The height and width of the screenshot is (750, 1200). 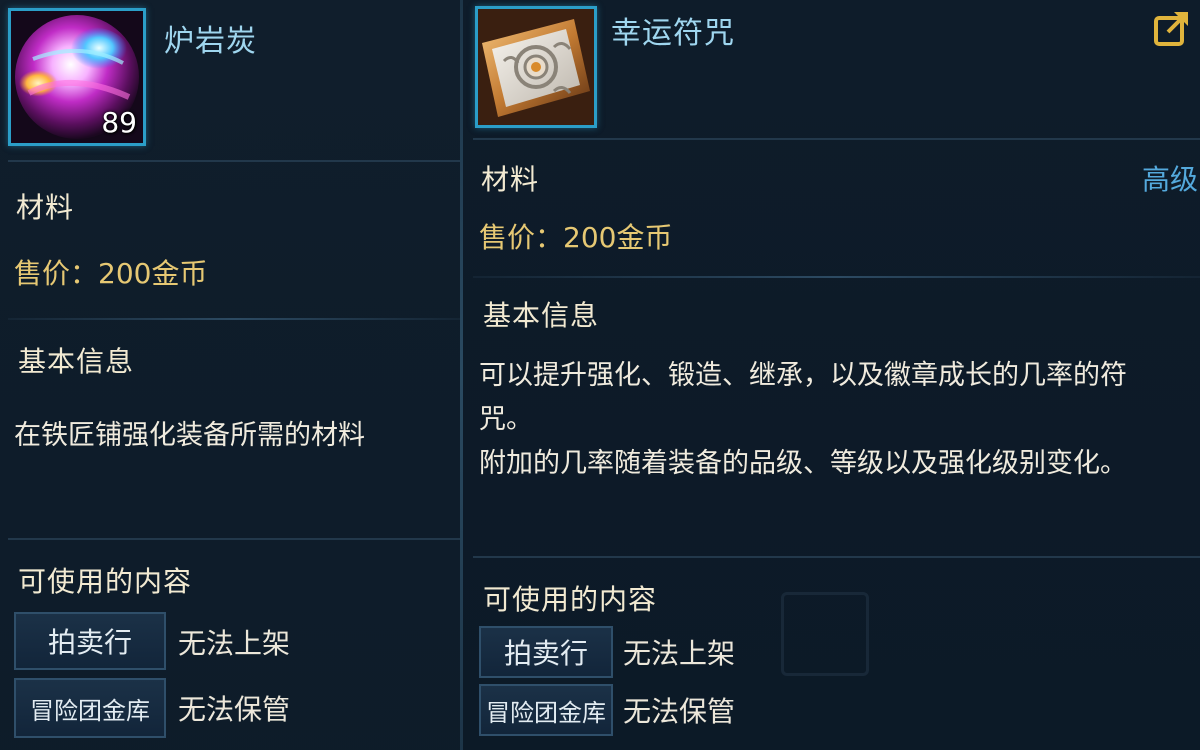 What do you see at coordinates (506, 419) in the screenshot?
I see `description-line: 咒。` at bounding box center [506, 419].